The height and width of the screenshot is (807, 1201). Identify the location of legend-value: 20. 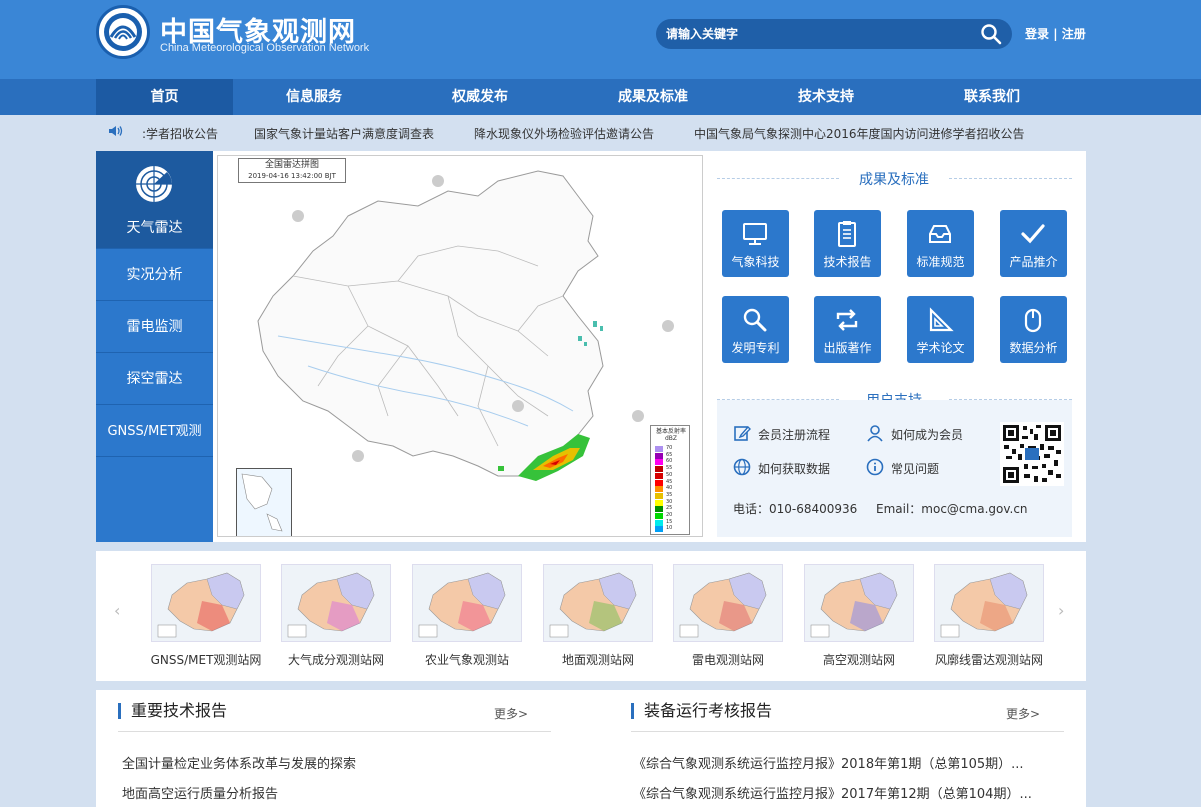
(669, 515).